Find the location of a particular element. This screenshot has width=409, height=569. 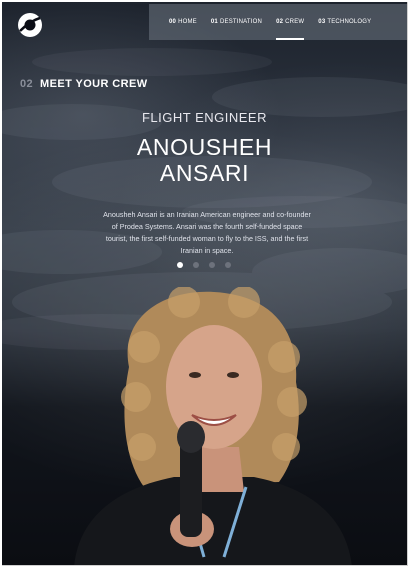

page-heading-label: MEET YOUR CREW is located at coordinates (94, 84).